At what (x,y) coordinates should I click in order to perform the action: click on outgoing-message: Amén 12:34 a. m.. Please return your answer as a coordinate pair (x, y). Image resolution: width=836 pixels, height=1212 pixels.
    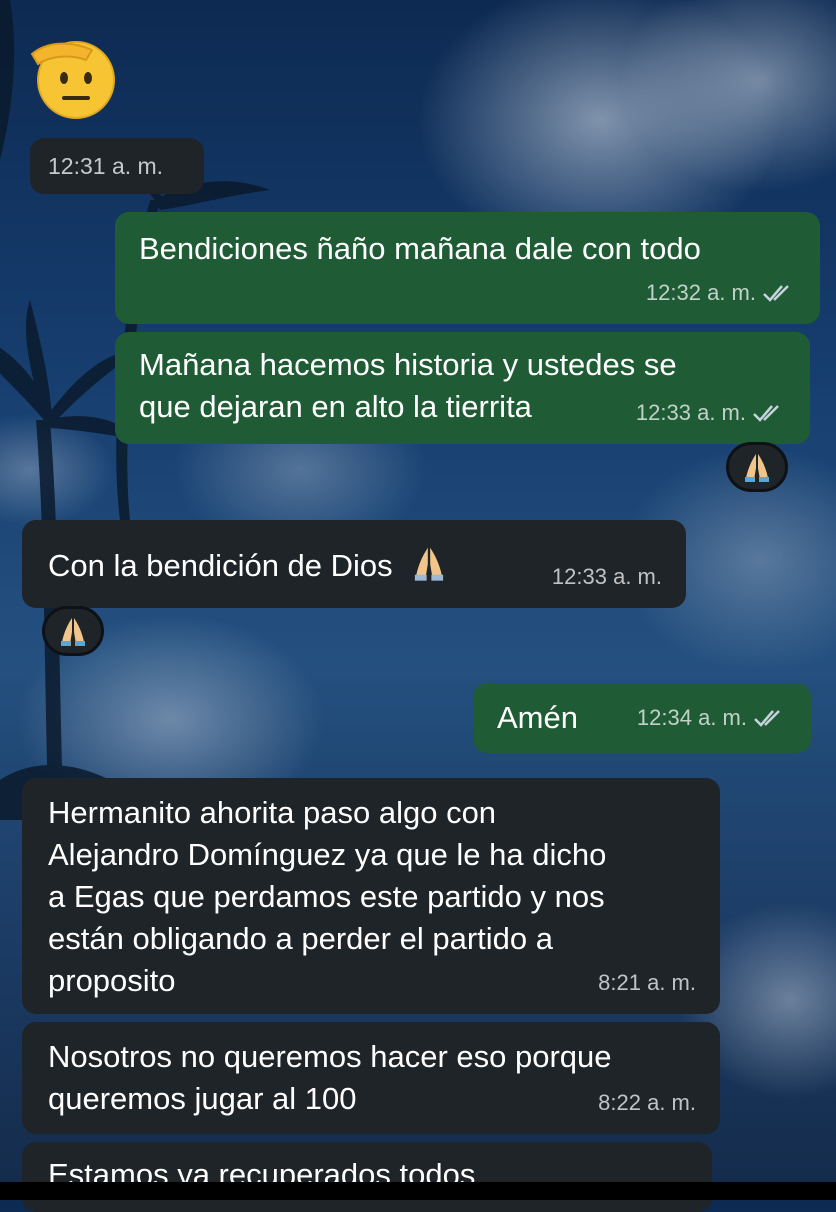
    Looking at the image, I should click on (642, 718).